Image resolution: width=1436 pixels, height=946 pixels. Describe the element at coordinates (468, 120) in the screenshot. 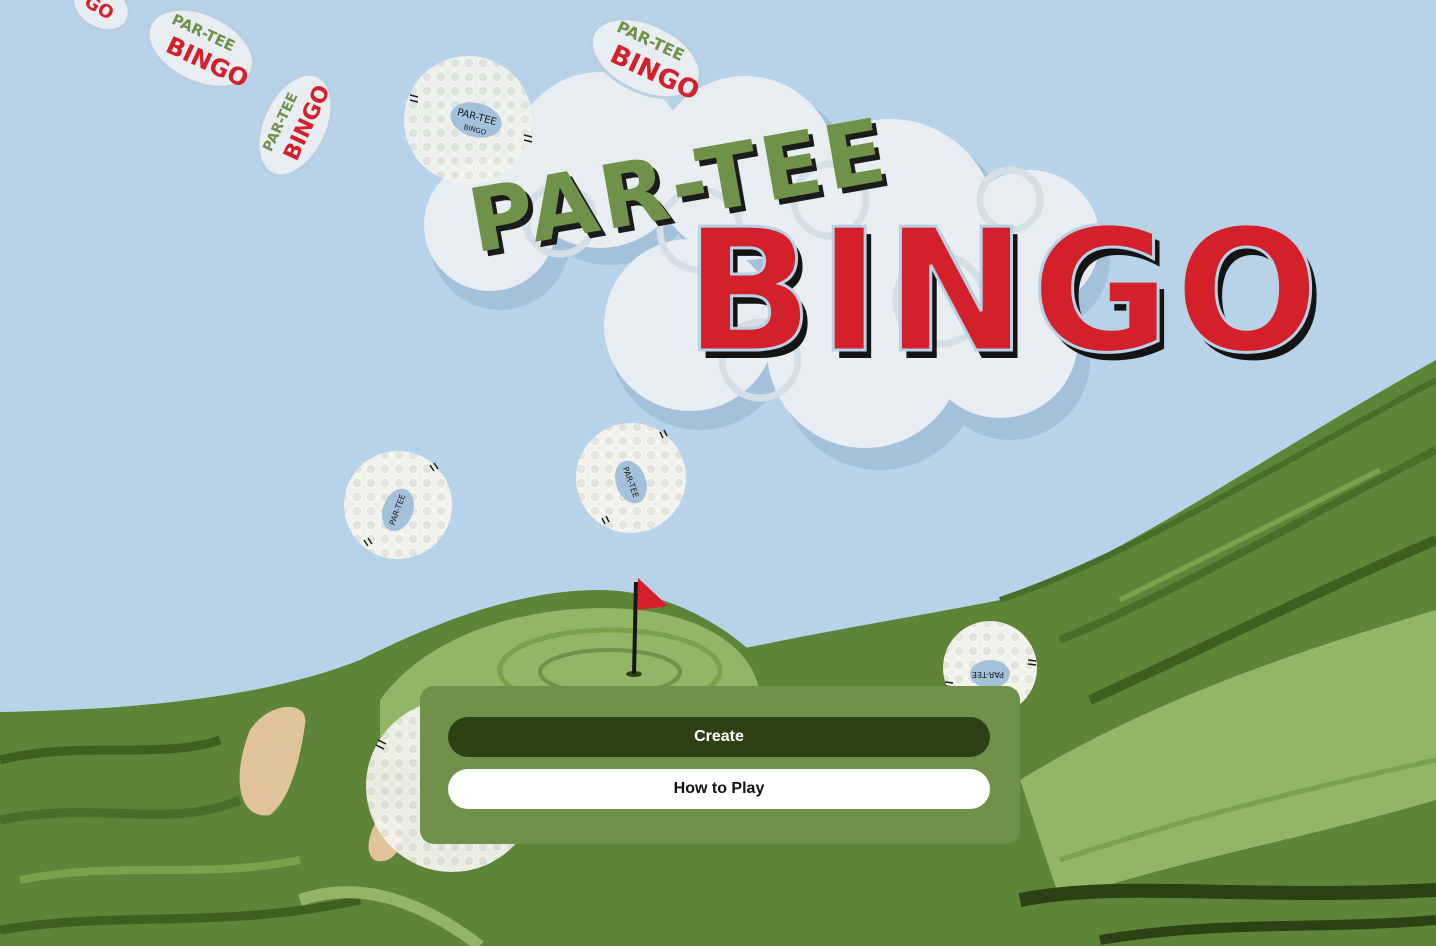

I see `golf-ball-icon: PAR-TEE BINGO` at that location.